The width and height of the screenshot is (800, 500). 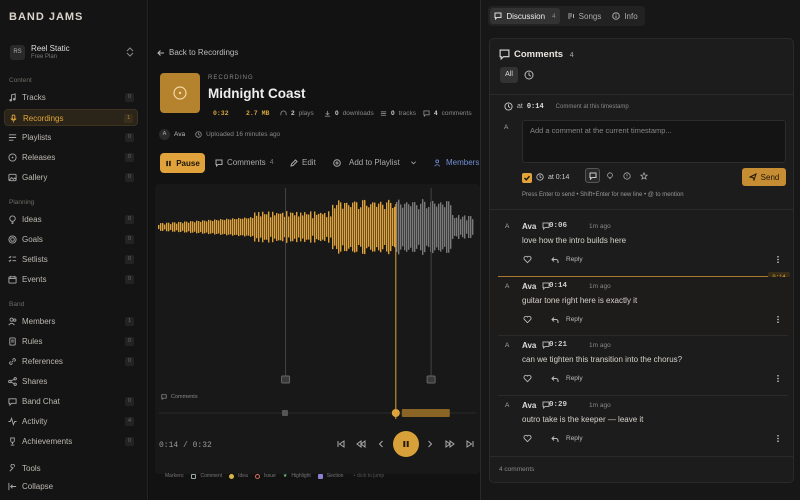 What do you see at coordinates (16, 304) in the screenshot?
I see `section-band-label: Band` at bounding box center [16, 304].